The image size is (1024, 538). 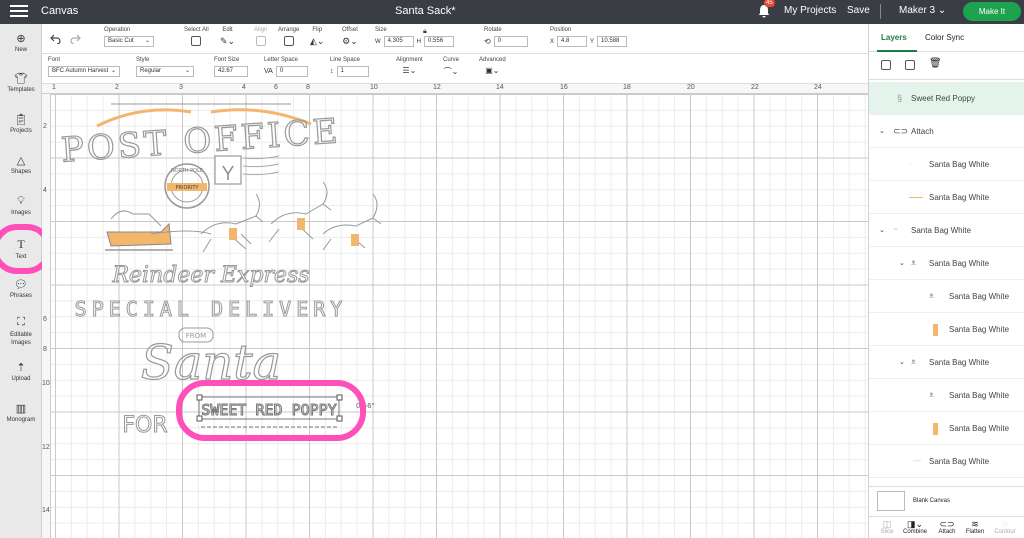 I want to click on sidebar-item-label: Editable Images, so click(x=21, y=339).